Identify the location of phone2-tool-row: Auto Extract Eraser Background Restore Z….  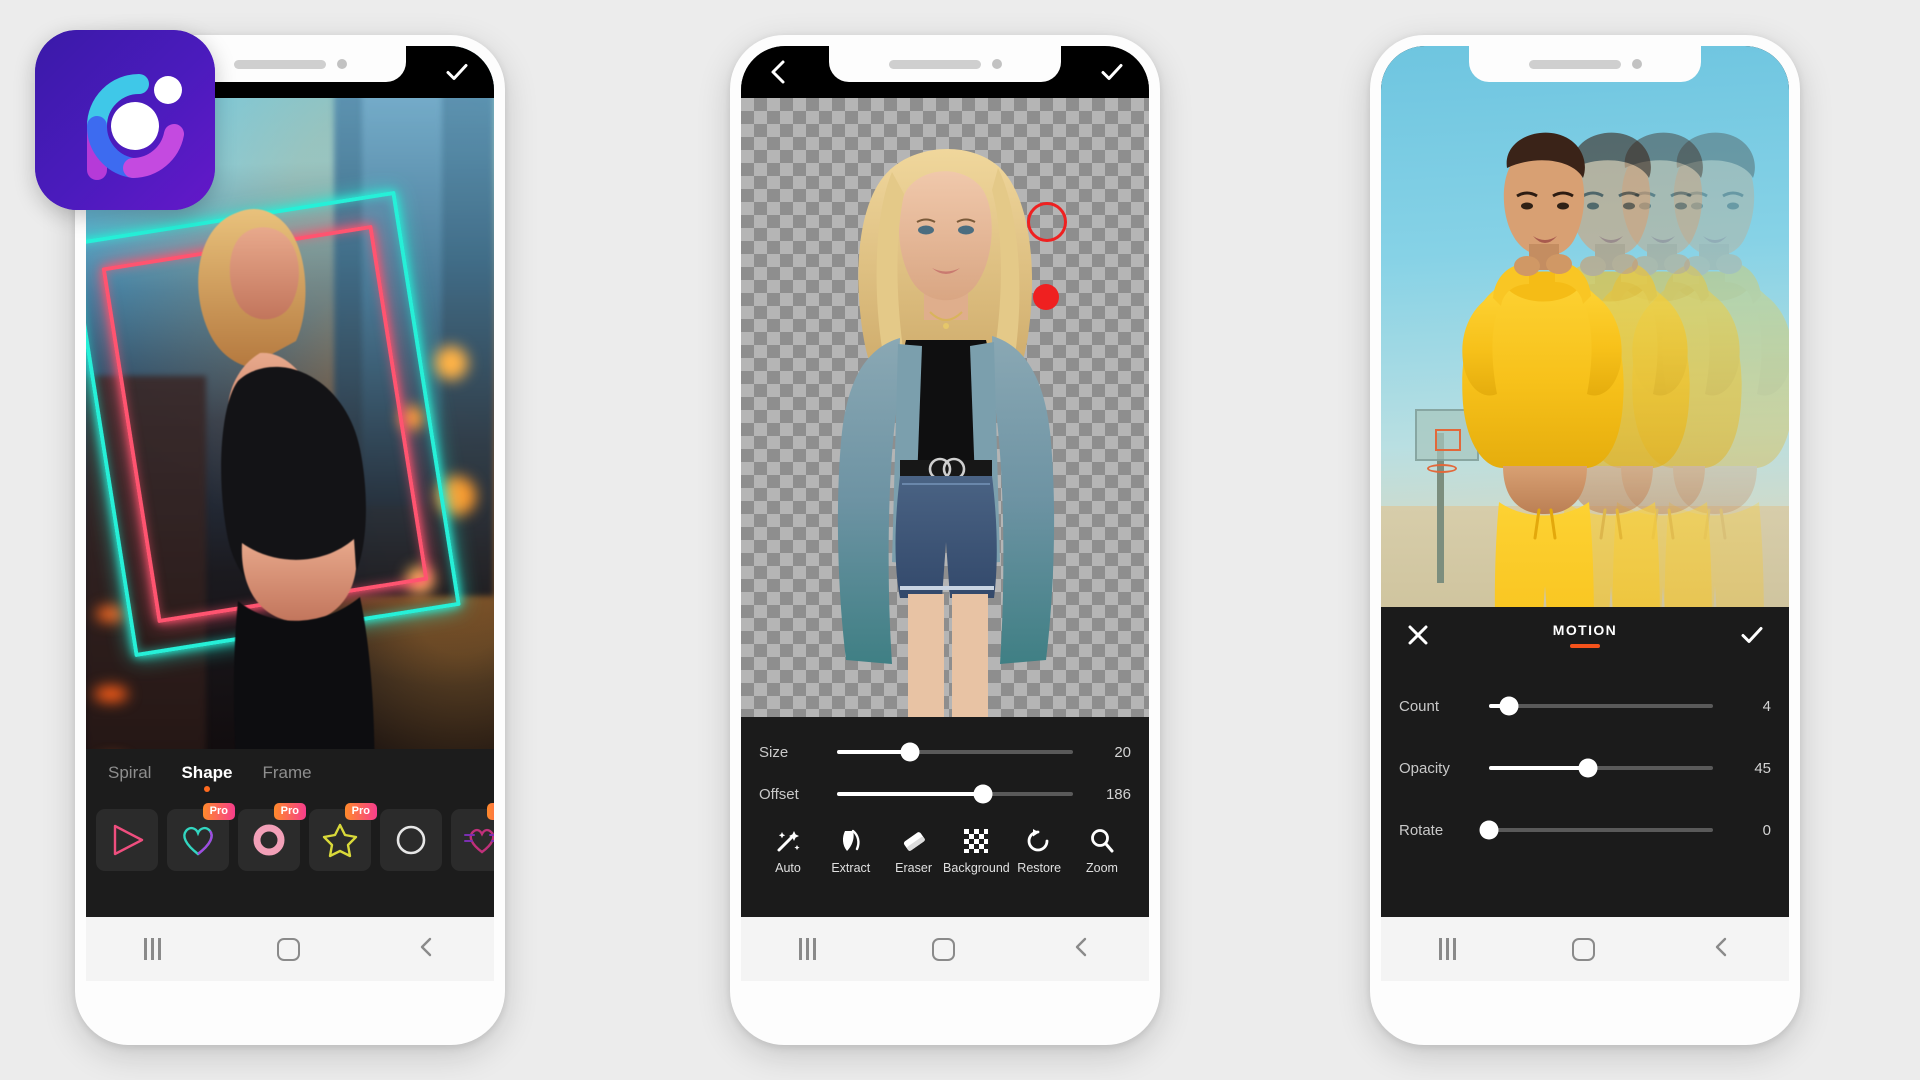
(945, 845).